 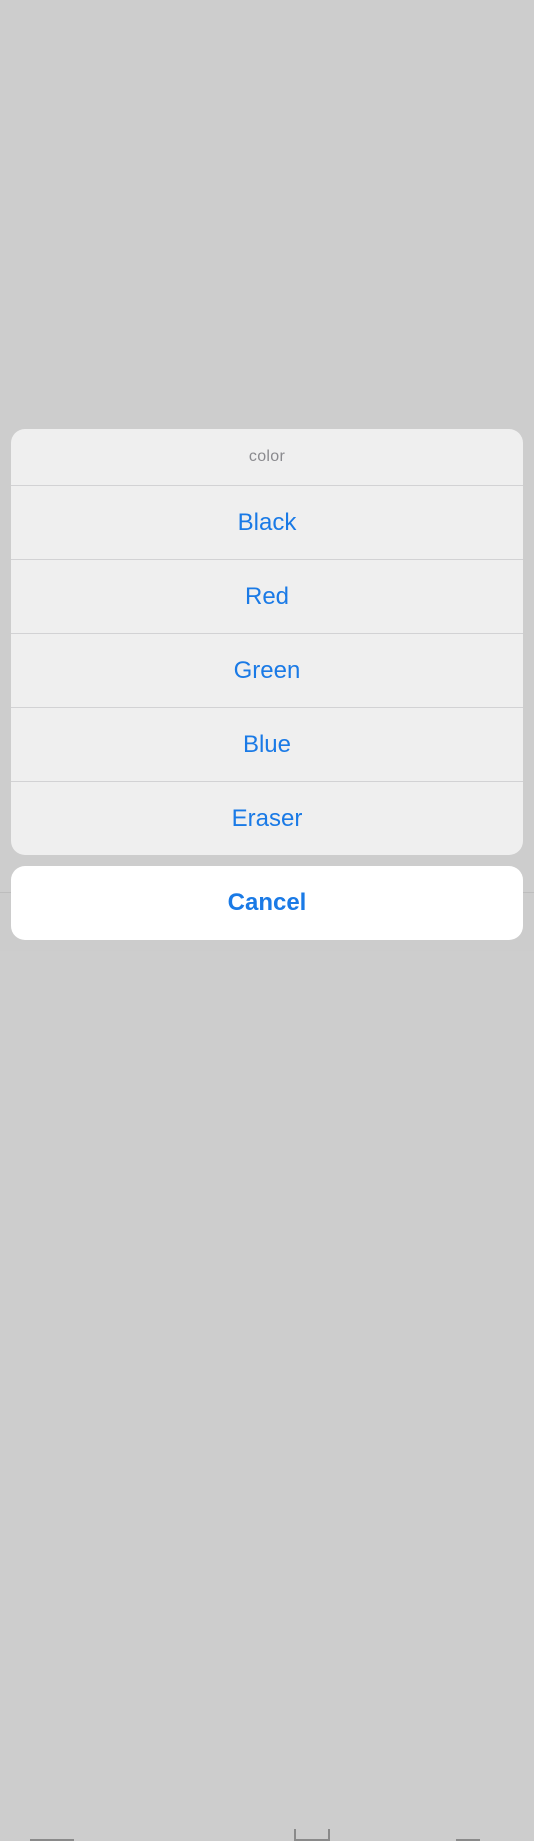 What do you see at coordinates (267, 597) in the screenshot?
I see `action-red-button: Red` at bounding box center [267, 597].